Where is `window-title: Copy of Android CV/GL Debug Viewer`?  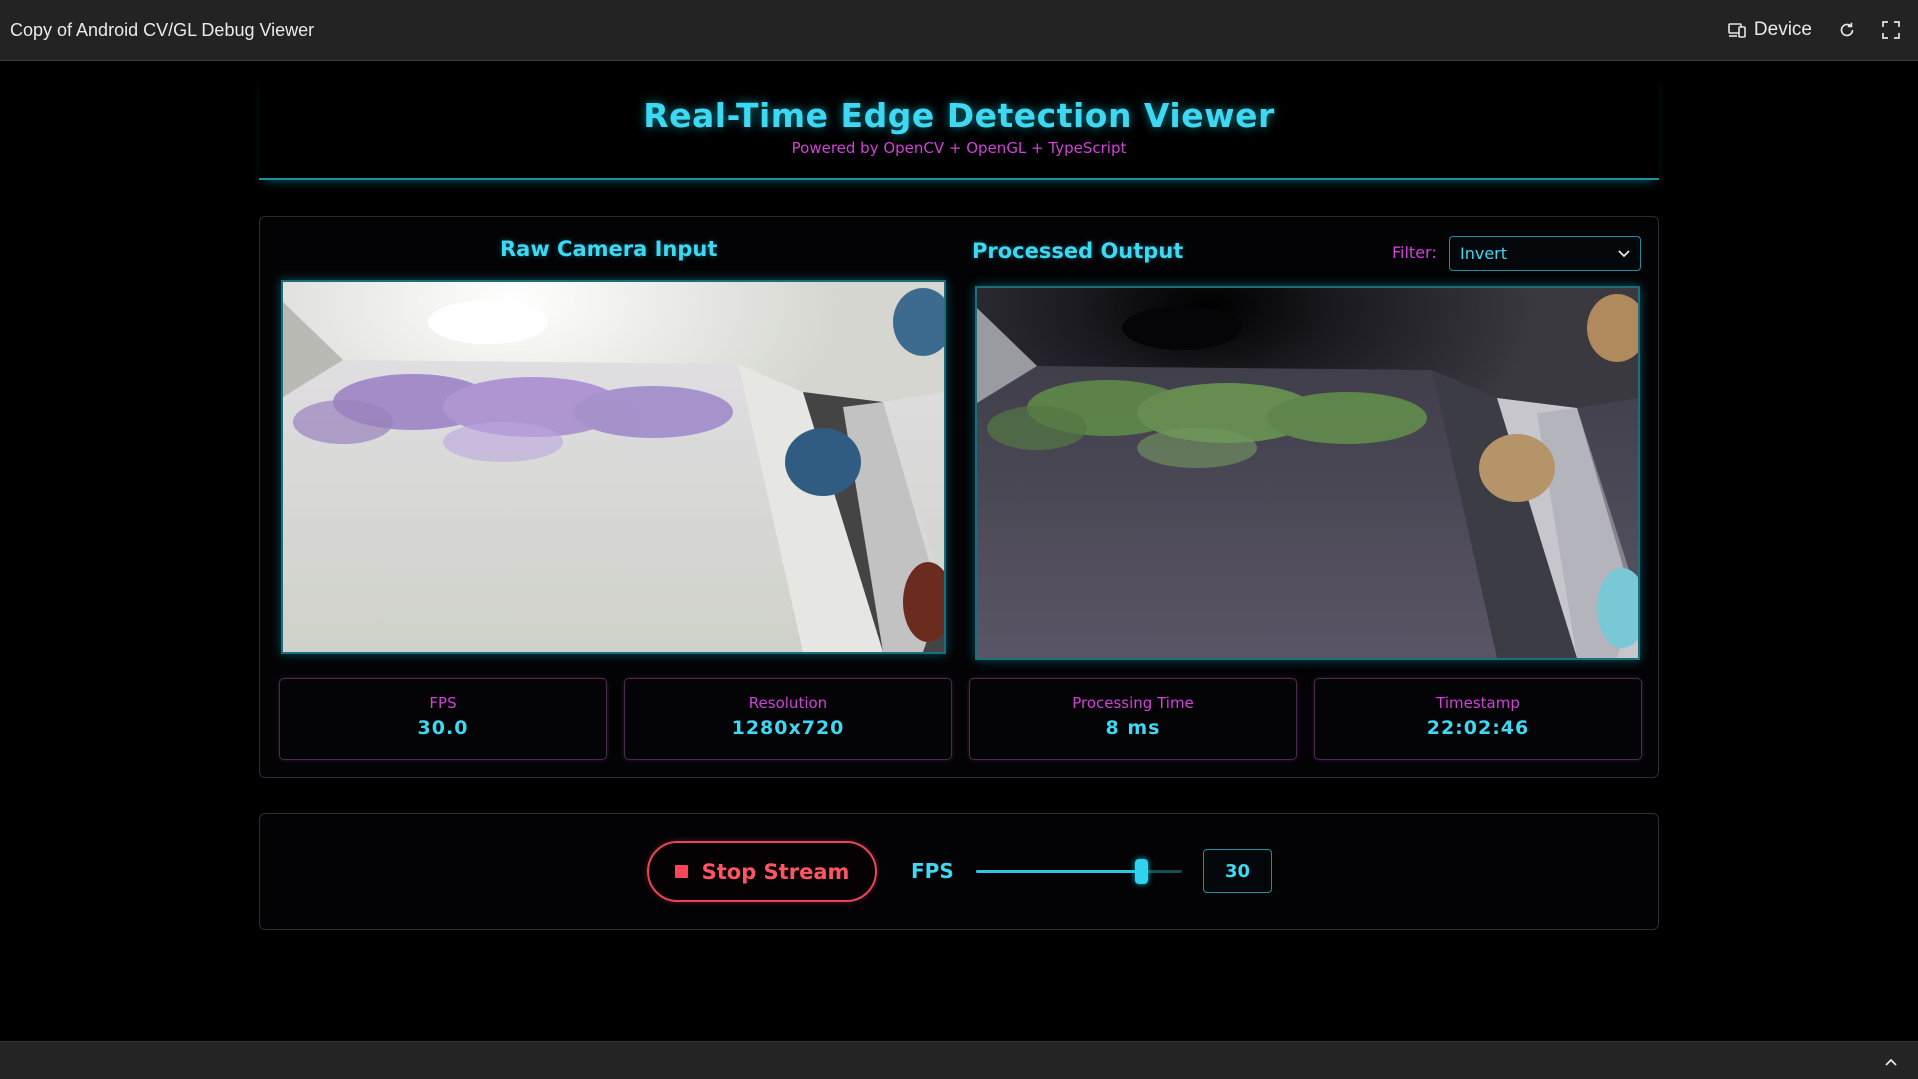
window-title: Copy of Android CV/GL Debug Viewer is located at coordinates (162, 29).